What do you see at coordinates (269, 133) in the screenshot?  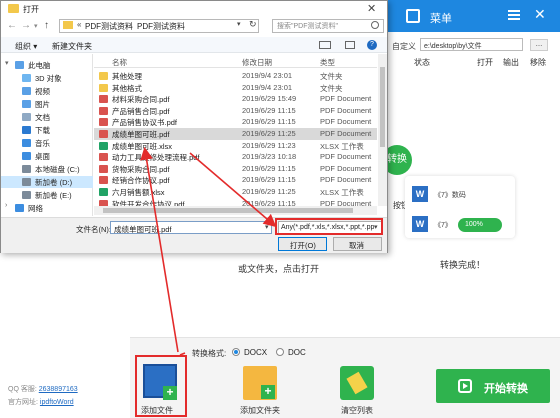 I see `file-date: 2019/6/29 11:25` at bounding box center [269, 133].